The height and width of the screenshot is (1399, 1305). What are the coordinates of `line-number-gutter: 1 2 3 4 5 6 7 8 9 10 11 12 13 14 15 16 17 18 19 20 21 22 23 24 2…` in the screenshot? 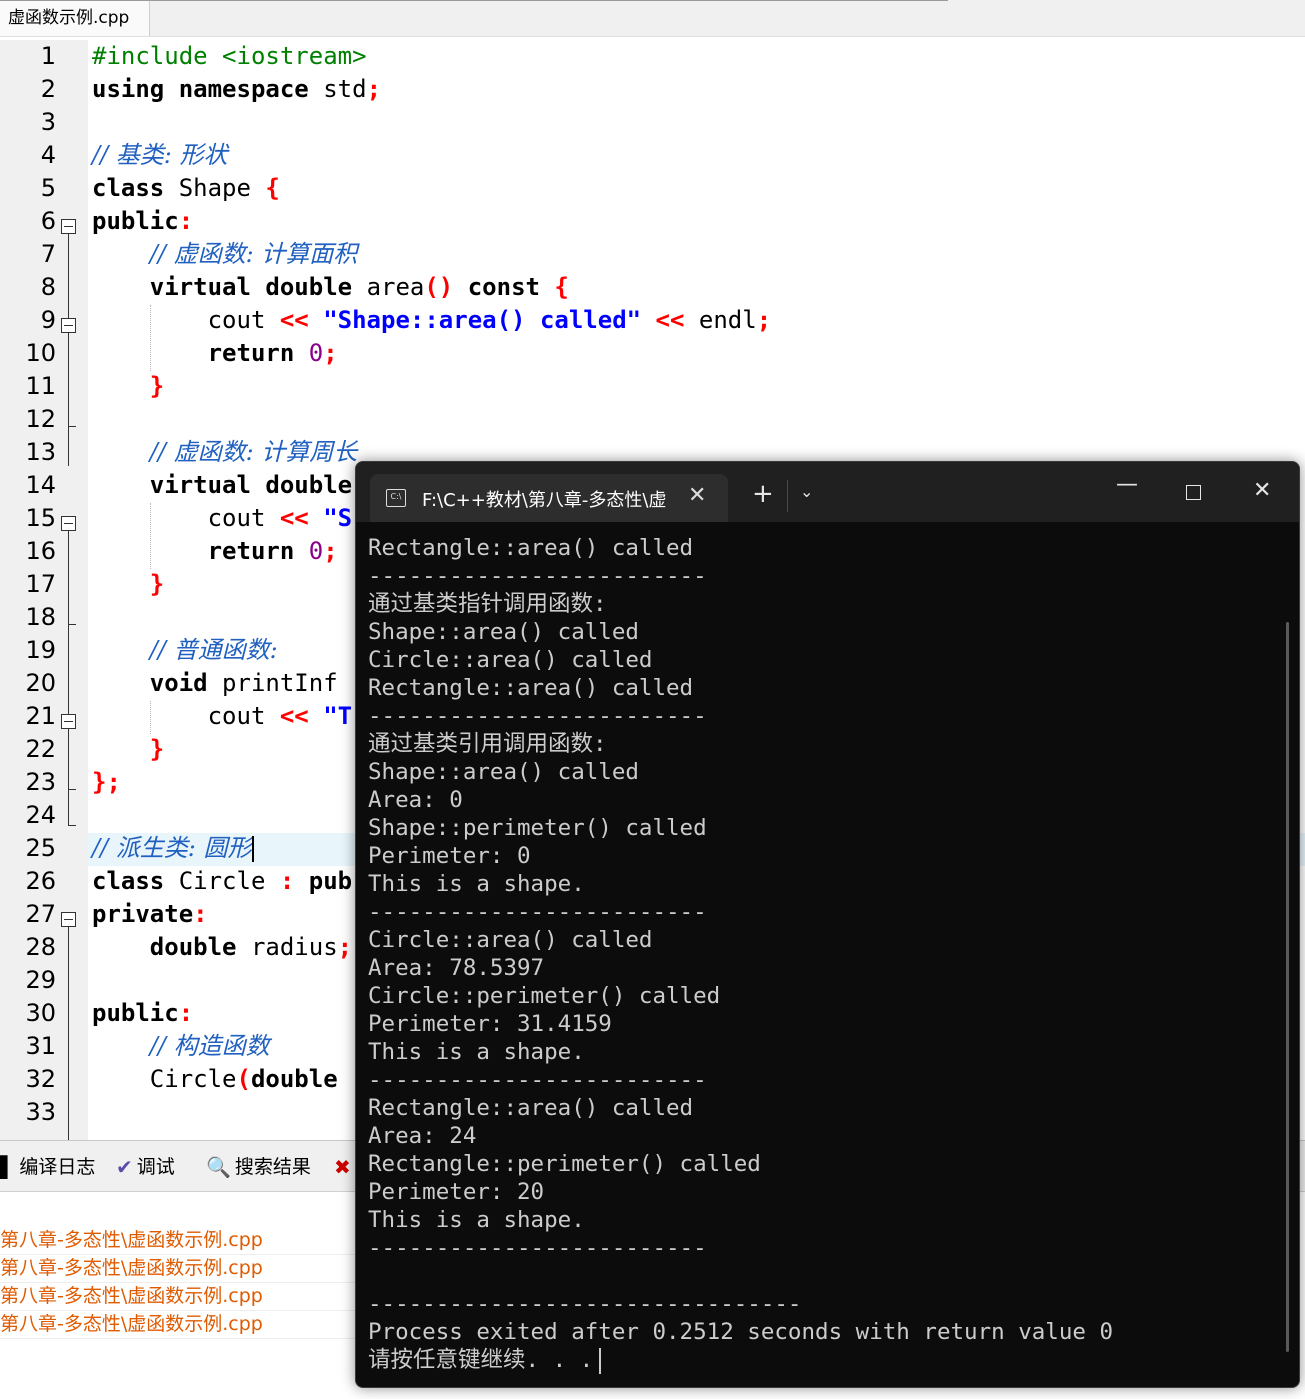 It's located at (44, 590).